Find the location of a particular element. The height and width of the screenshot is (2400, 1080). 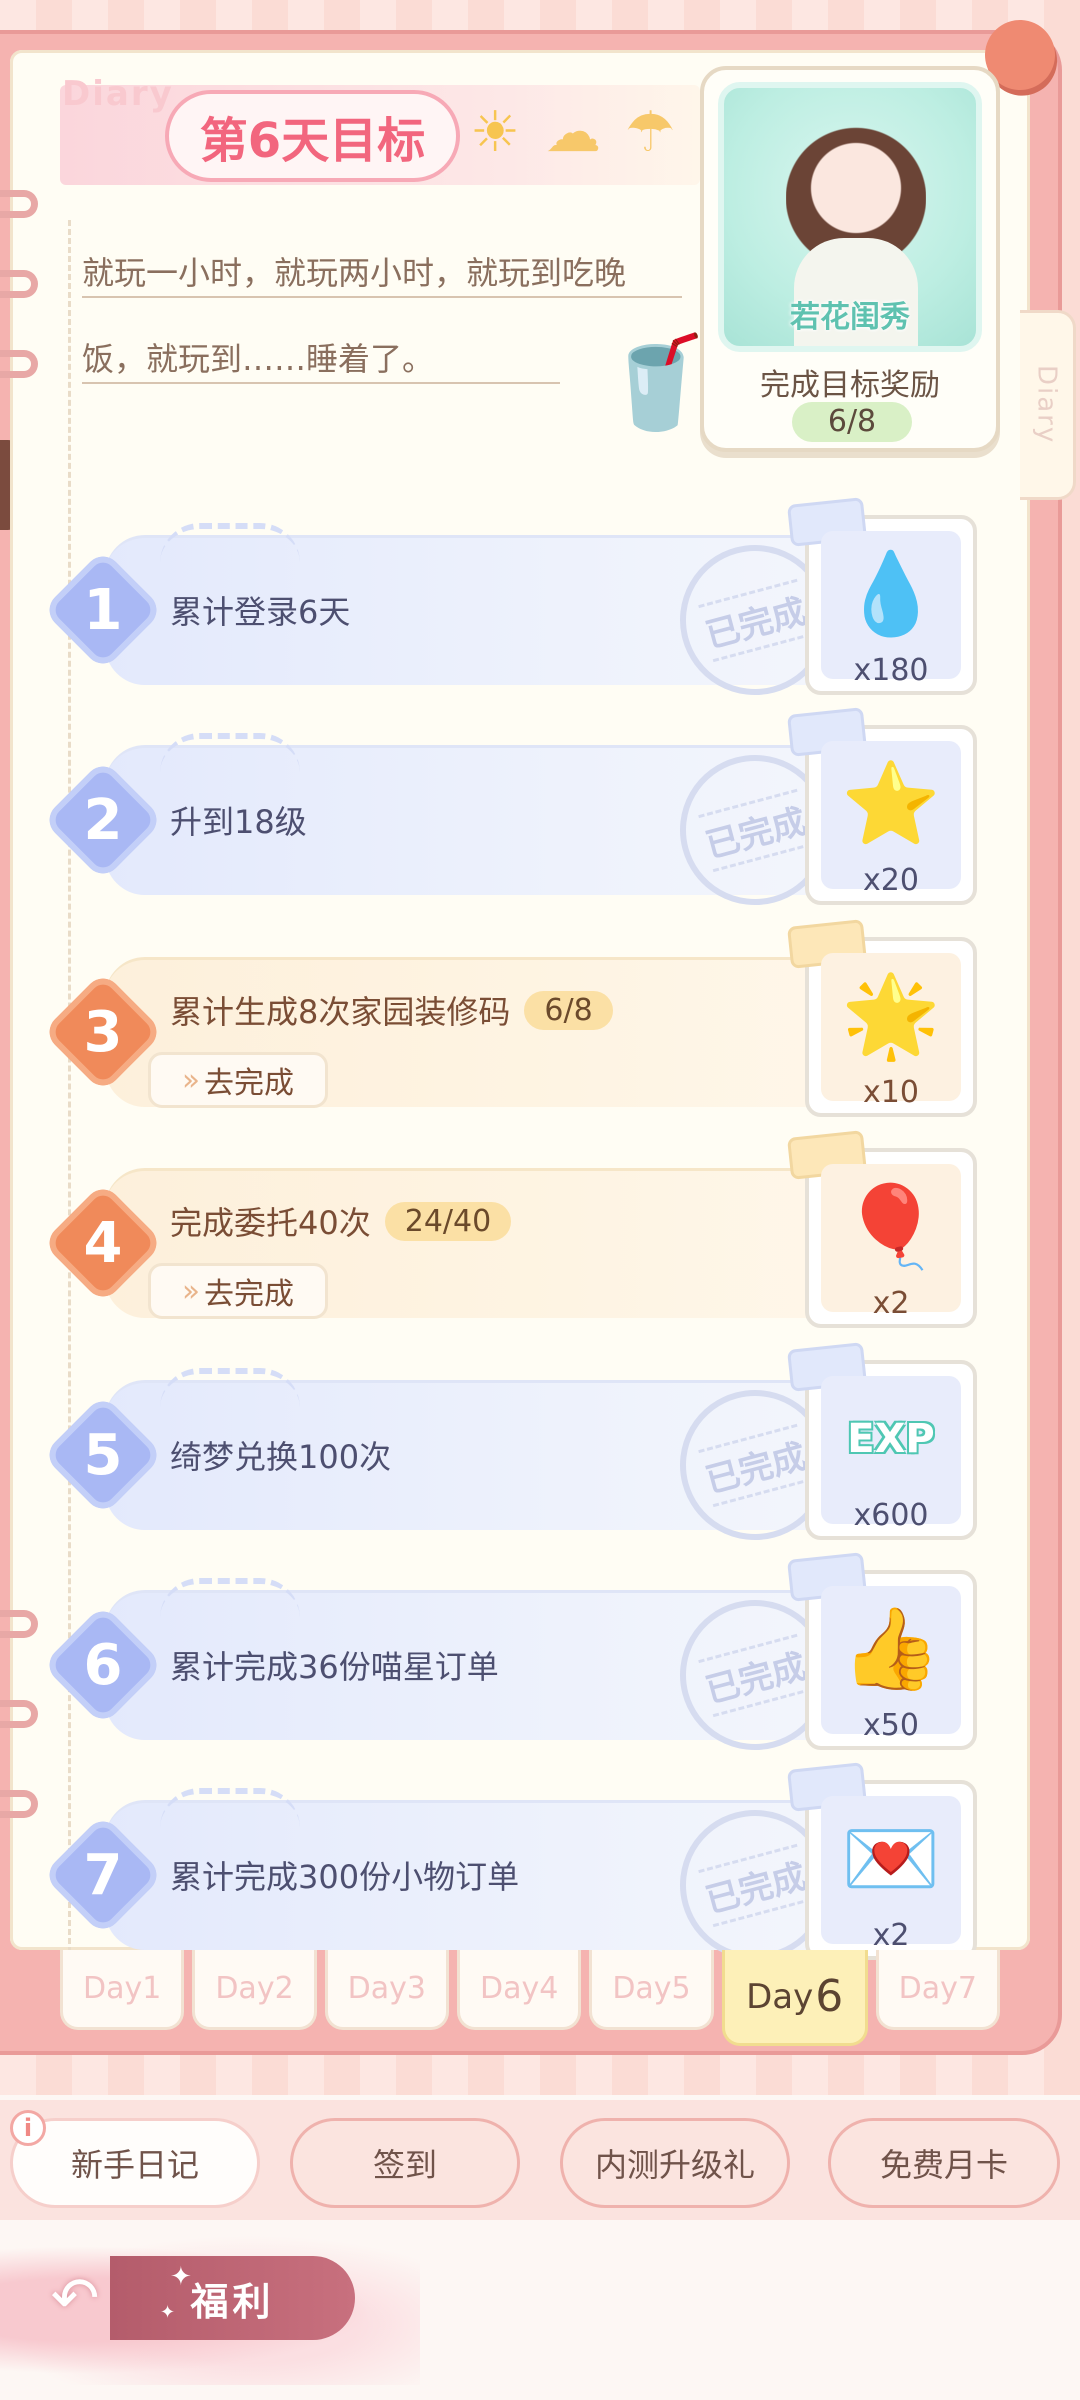

reward-quantity: x600 is located at coordinates (891, 1515).